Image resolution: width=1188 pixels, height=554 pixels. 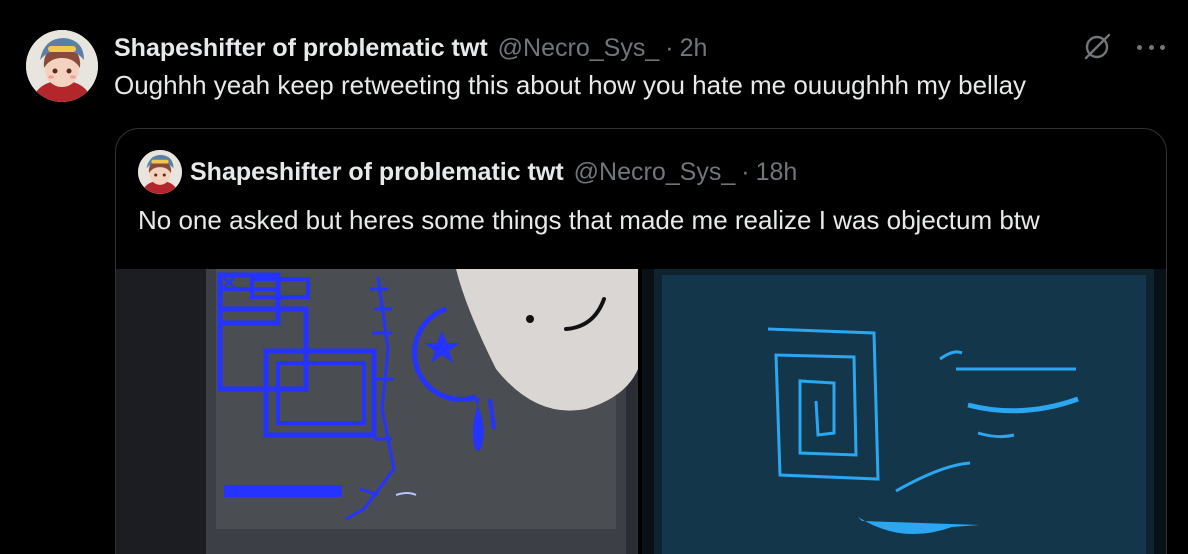 What do you see at coordinates (1151, 47) in the screenshot?
I see `more-horizontal-icon` at bounding box center [1151, 47].